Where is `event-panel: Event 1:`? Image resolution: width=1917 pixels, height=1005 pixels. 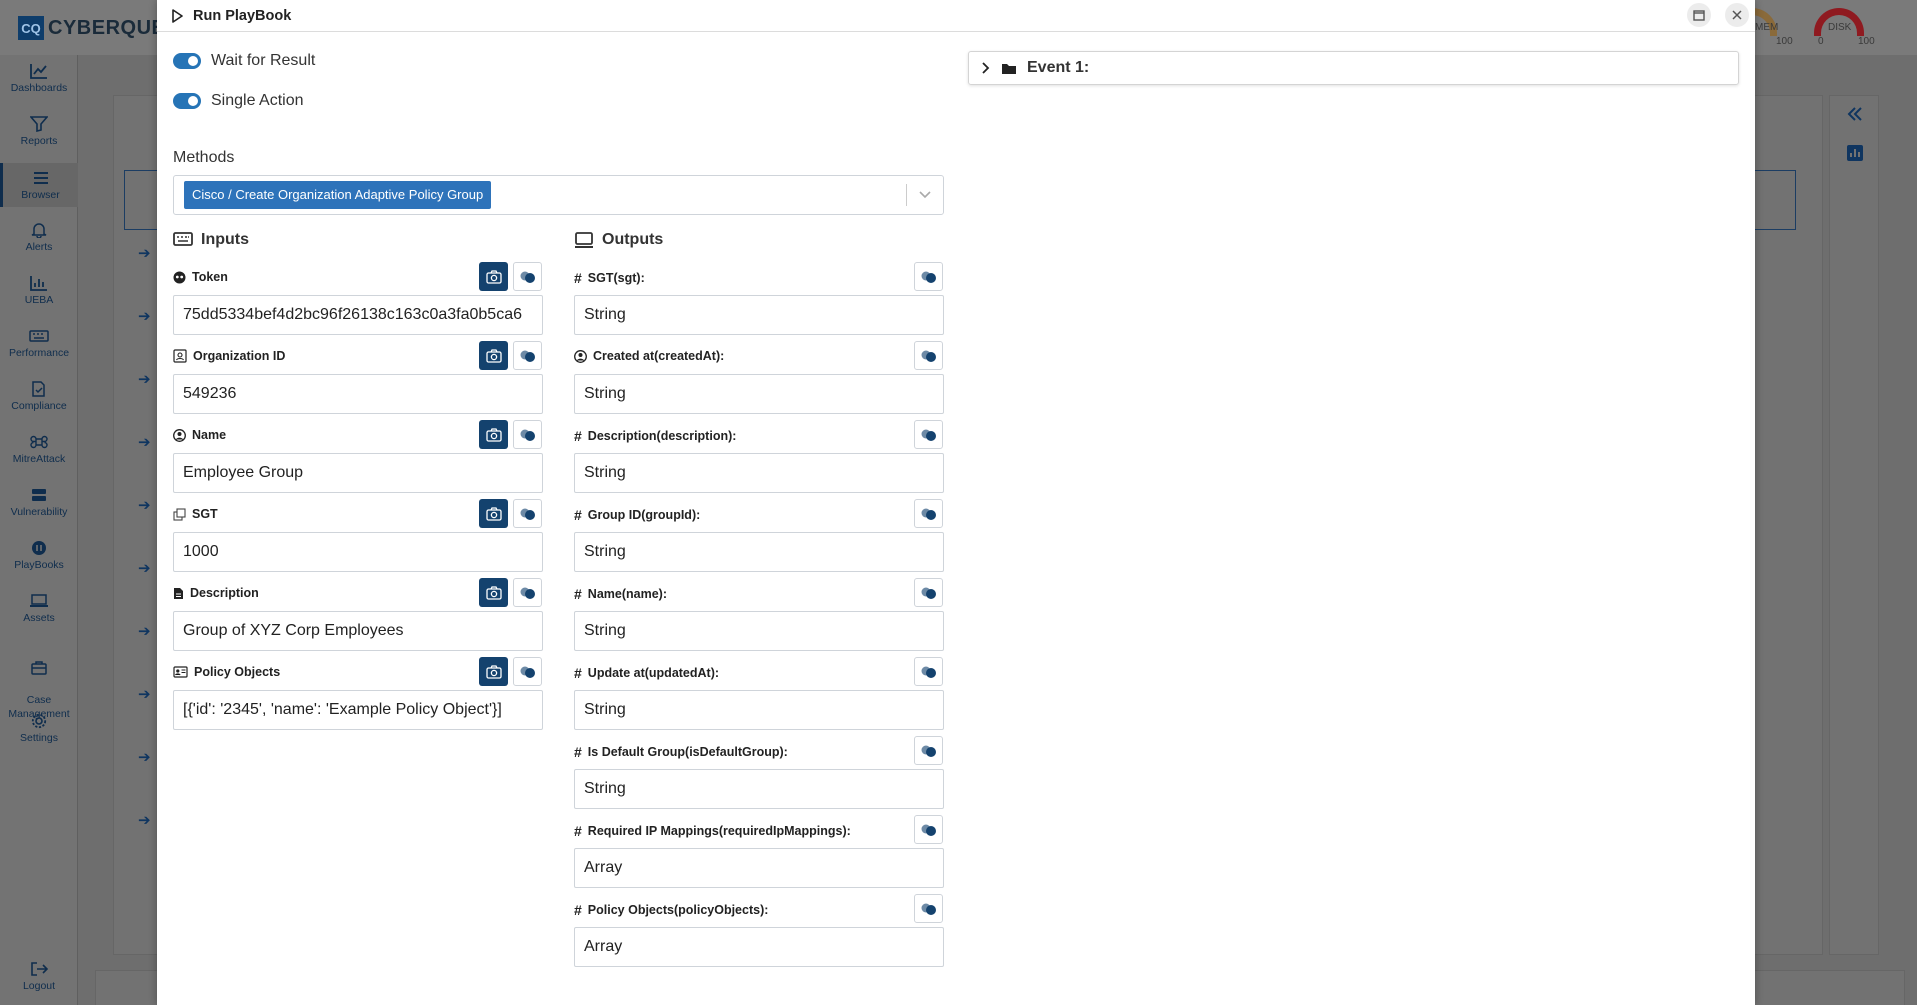 event-panel: Event 1: is located at coordinates (1353, 68).